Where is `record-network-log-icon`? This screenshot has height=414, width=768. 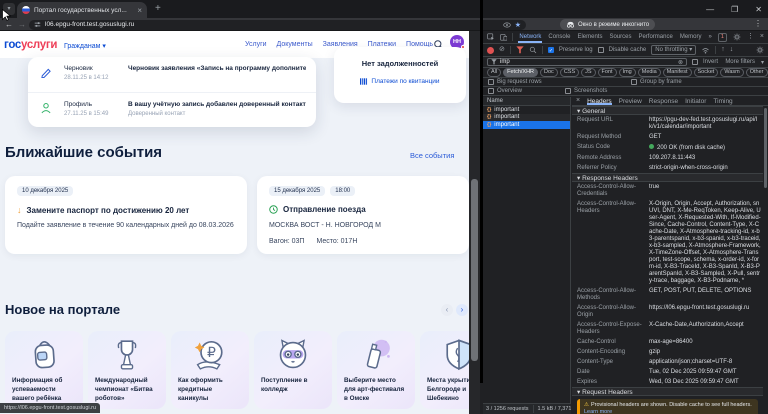
record-network-log-icon is located at coordinates (490, 50).